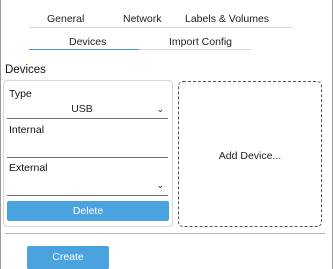  What do you see at coordinates (165, 233) in the screenshot?
I see `section-divider` at bounding box center [165, 233].